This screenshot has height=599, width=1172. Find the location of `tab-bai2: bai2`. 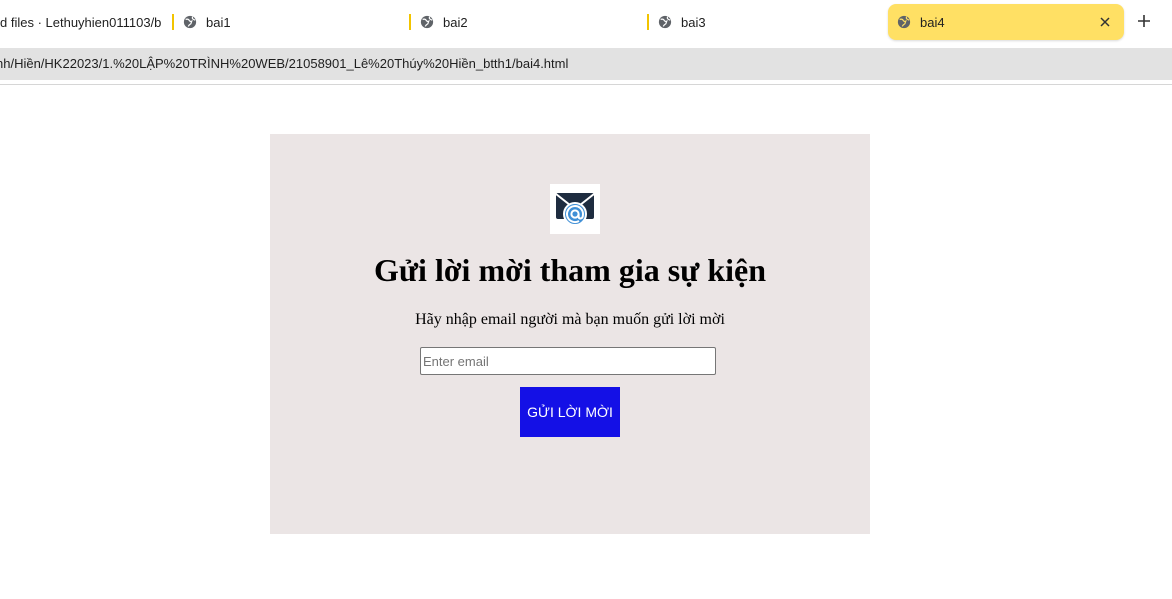

tab-bai2: bai2 is located at coordinates (527, 22).